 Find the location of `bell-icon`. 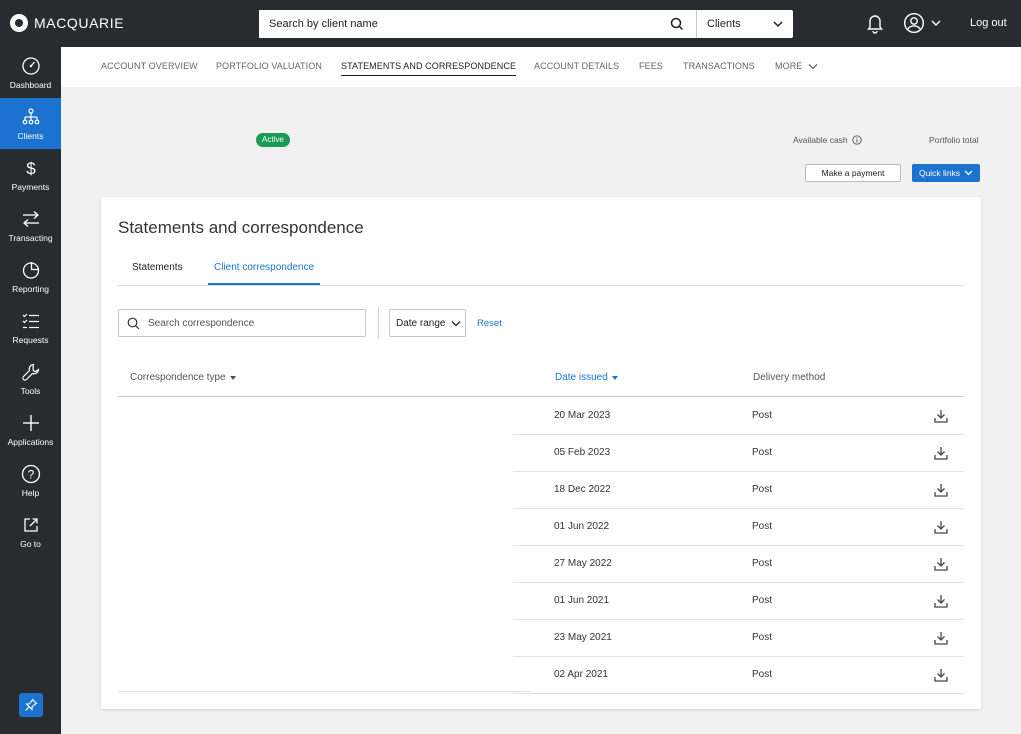

bell-icon is located at coordinates (875, 23).